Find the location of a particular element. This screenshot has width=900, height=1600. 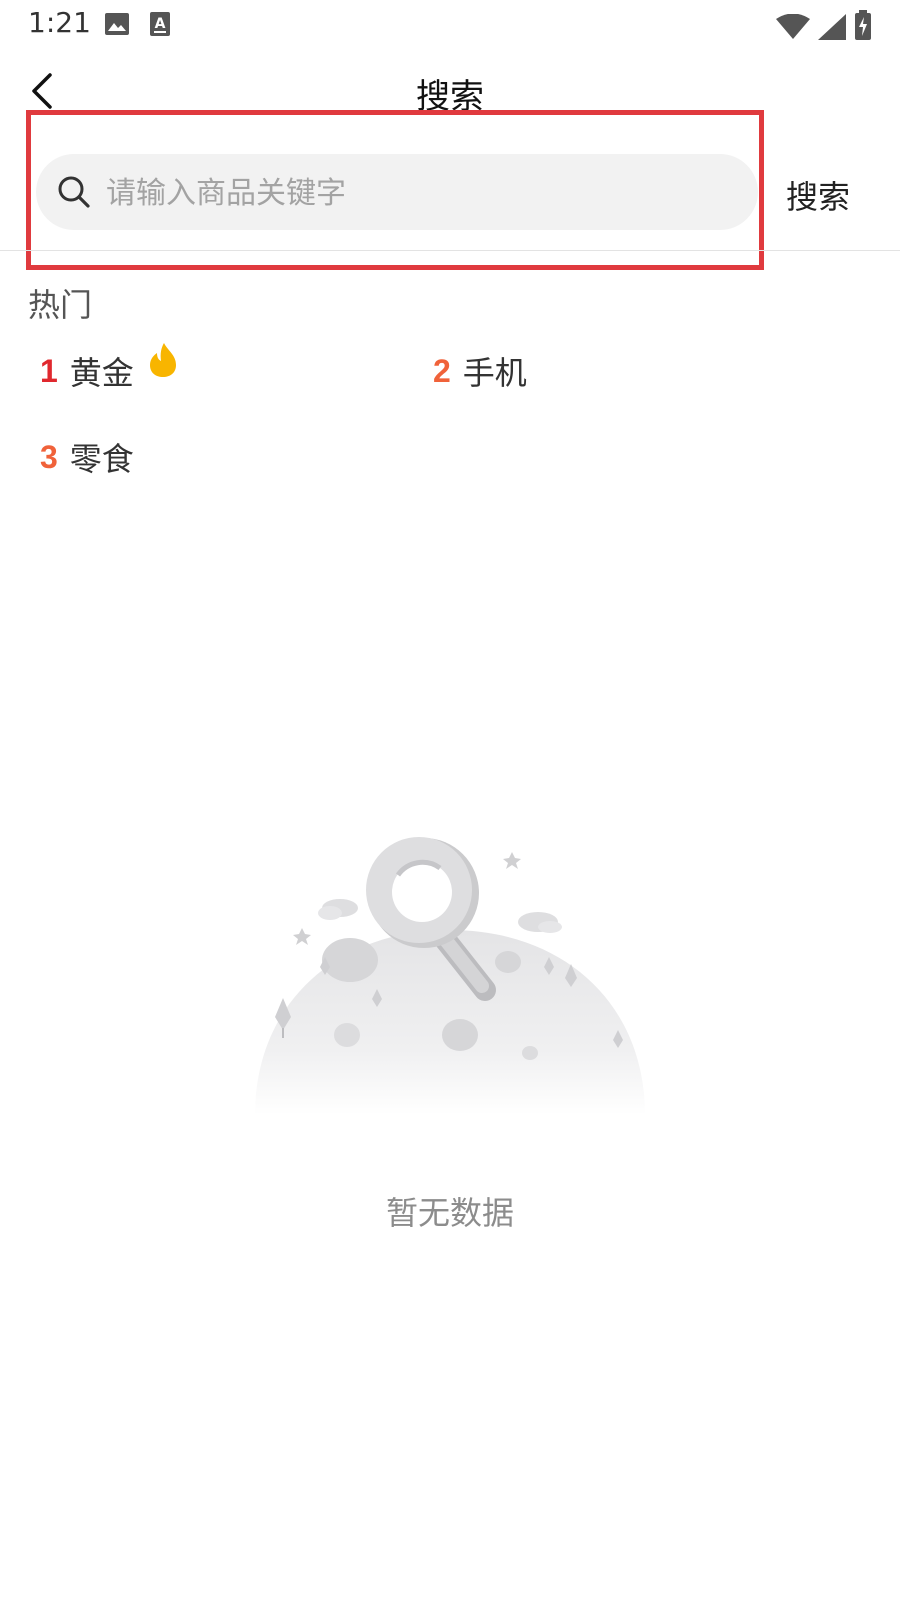

hot-item-1: 1 黄金 is located at coordinates (109, 368).